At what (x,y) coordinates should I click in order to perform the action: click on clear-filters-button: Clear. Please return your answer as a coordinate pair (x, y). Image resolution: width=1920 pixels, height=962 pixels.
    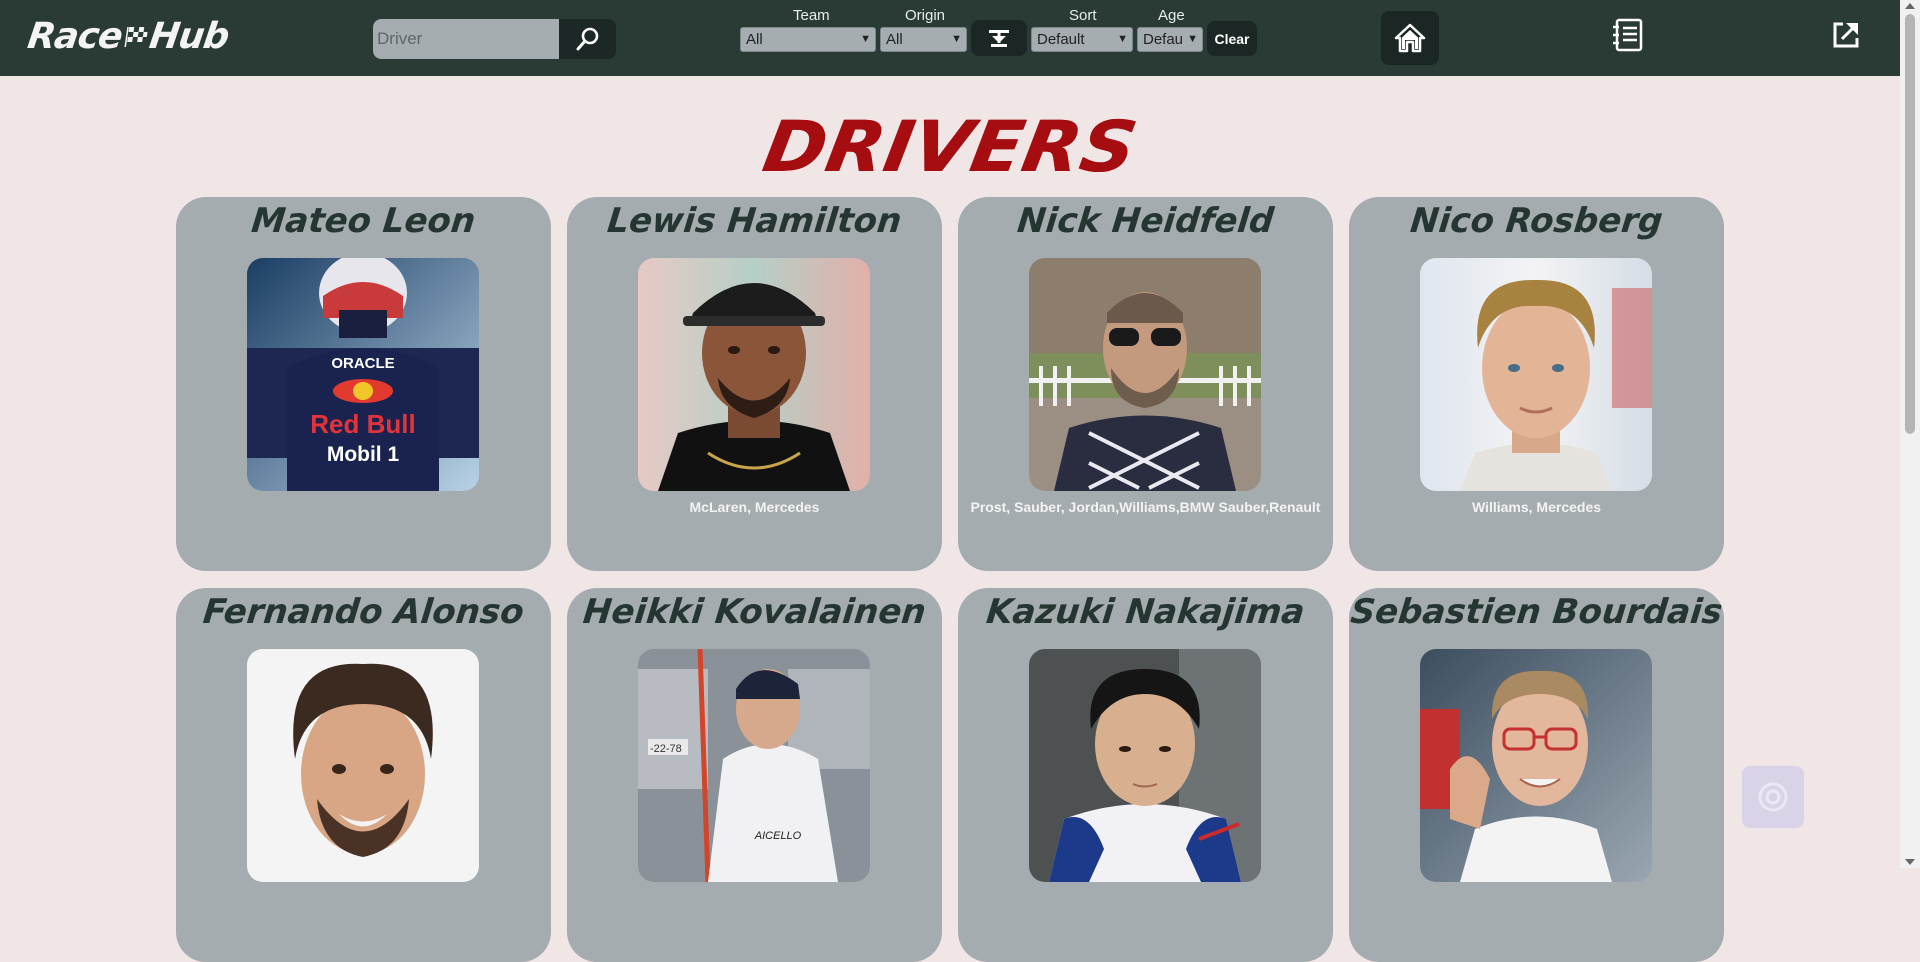
    Looking at the image, I should click on (1232, 38).